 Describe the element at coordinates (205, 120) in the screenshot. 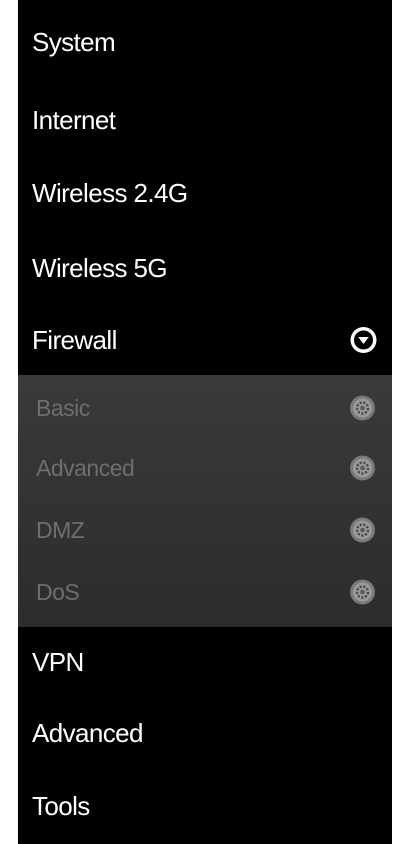

I see `menu-item-internet: Internet` at that location.